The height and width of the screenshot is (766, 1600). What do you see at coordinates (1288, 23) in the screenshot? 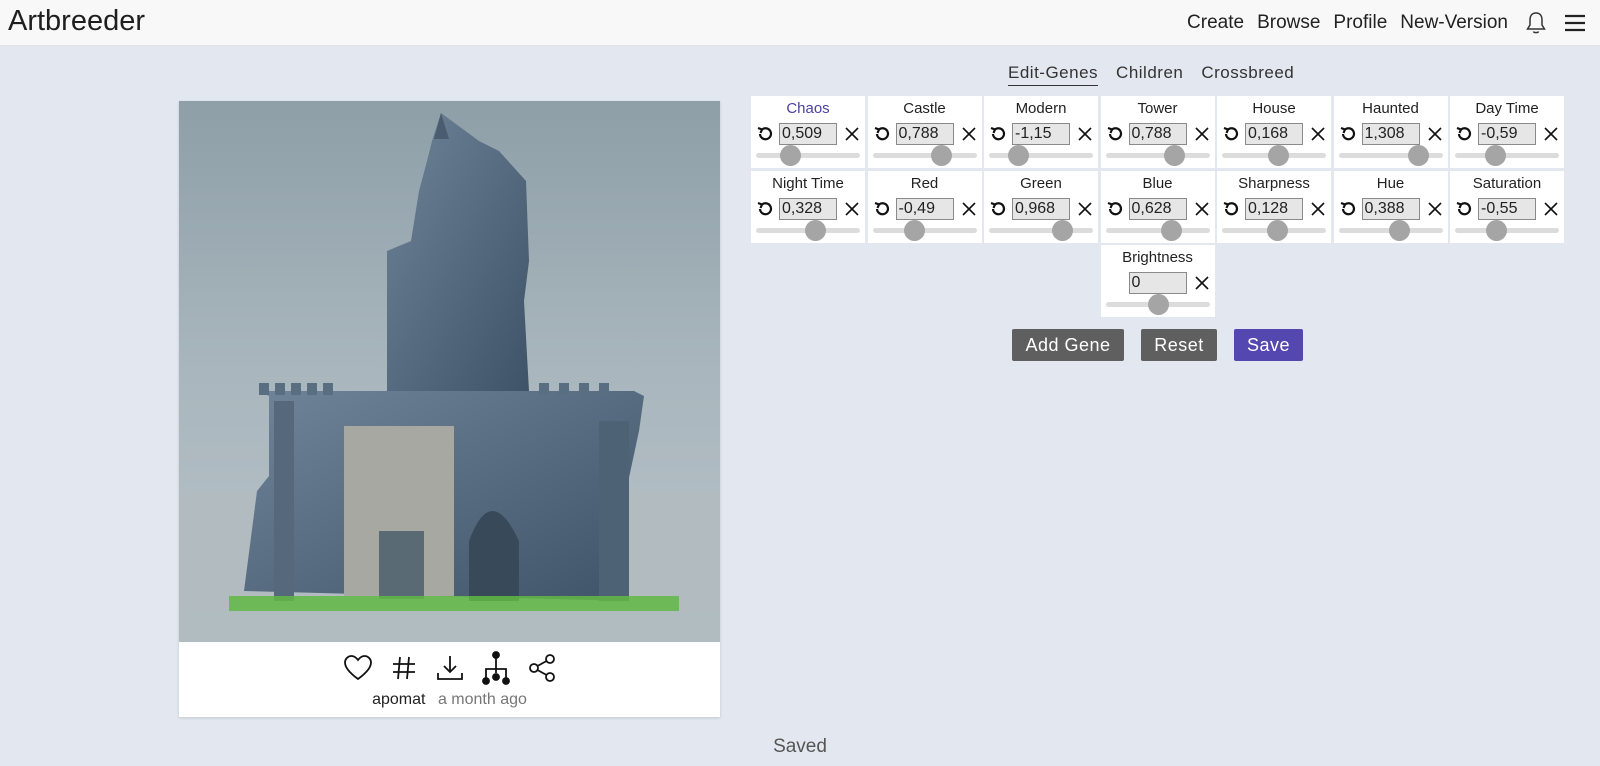
I see `nav-browse: Browse` at bounding box center [1288, 23].